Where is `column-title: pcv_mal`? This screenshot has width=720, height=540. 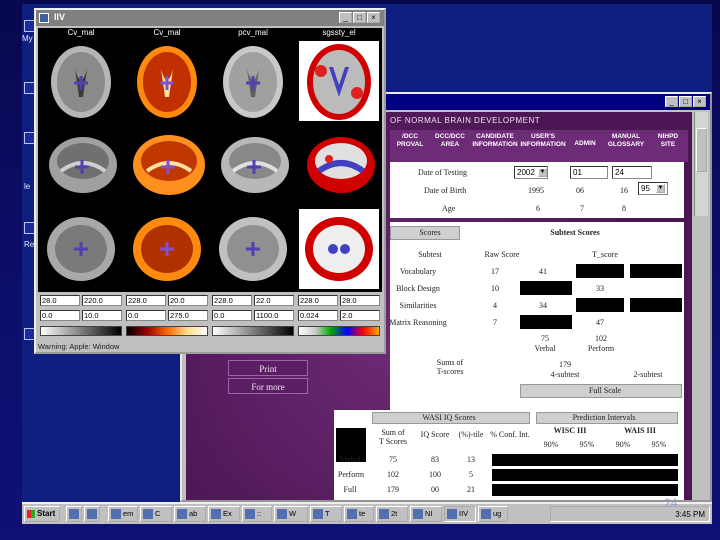
column-title: pcv_mal is located at coordinates (253, 34).